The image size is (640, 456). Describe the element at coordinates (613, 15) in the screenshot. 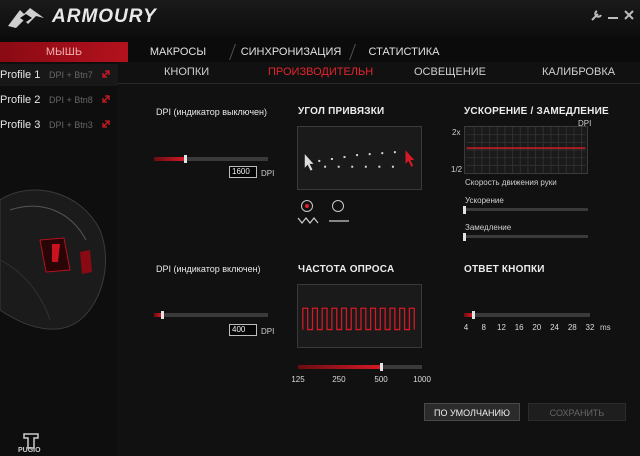

I see `minimize-icon` at that location.